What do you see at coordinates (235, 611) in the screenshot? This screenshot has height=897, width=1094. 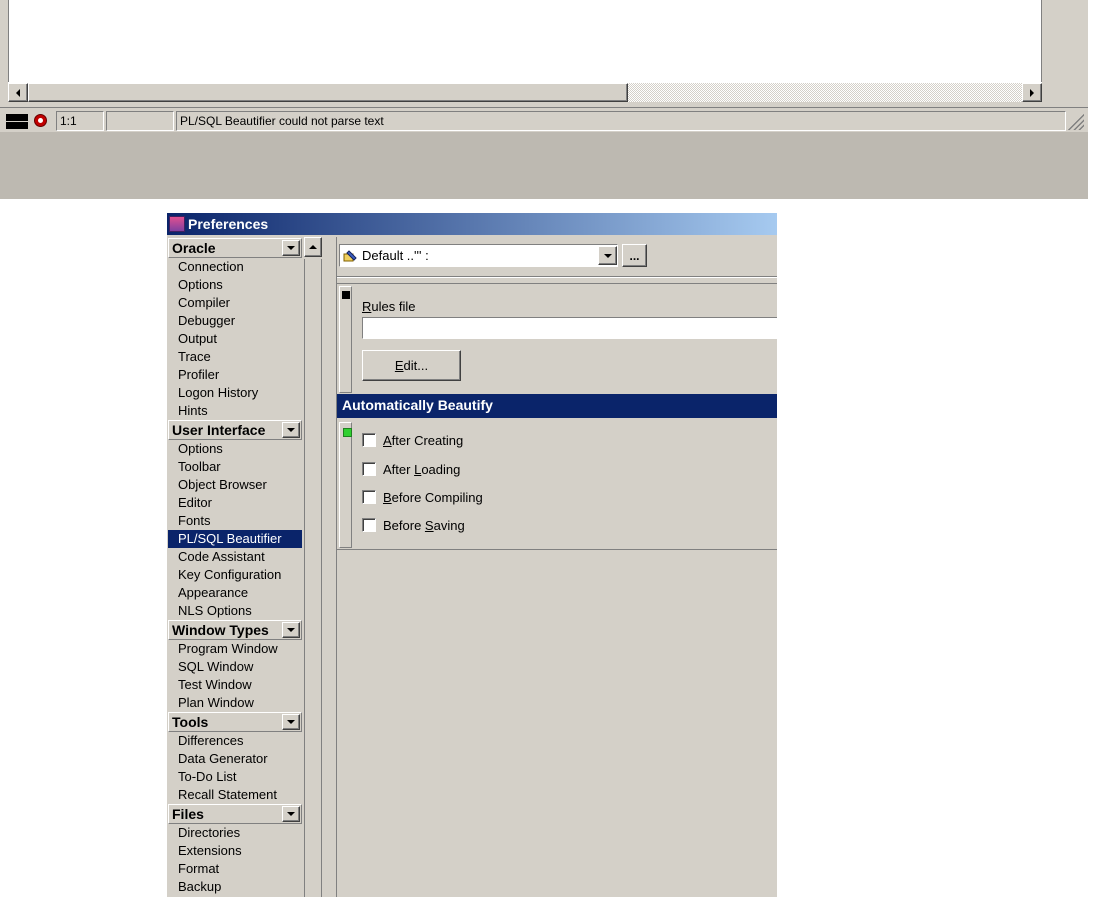 I see `nav-item: NLS Options` at bounding box center [235, 611].